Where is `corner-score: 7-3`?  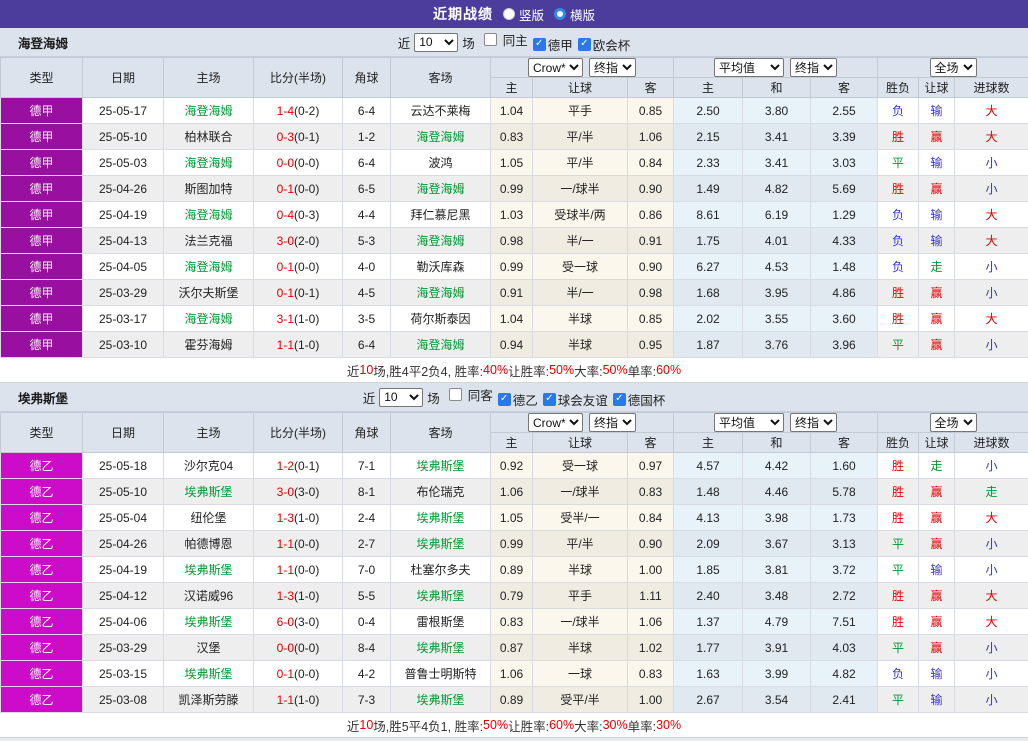 corner-score: 7-3 is located at coordinates (367, 700).